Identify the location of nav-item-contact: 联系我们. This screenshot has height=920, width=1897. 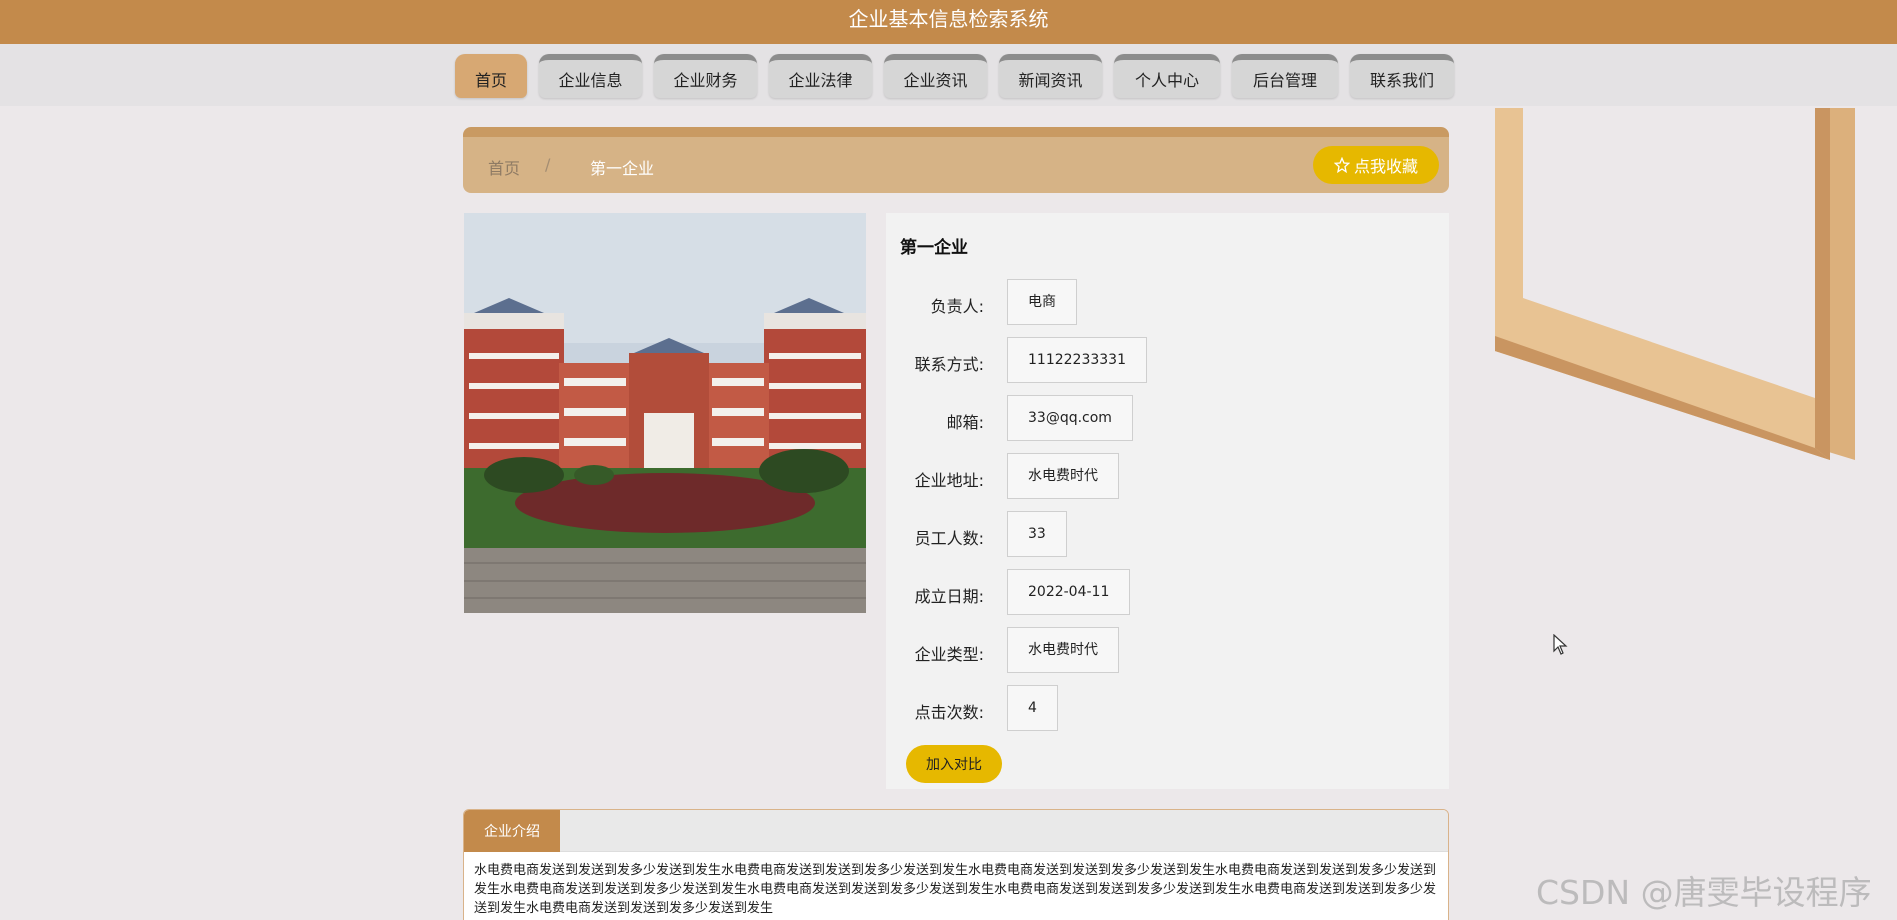
(1402, 76).